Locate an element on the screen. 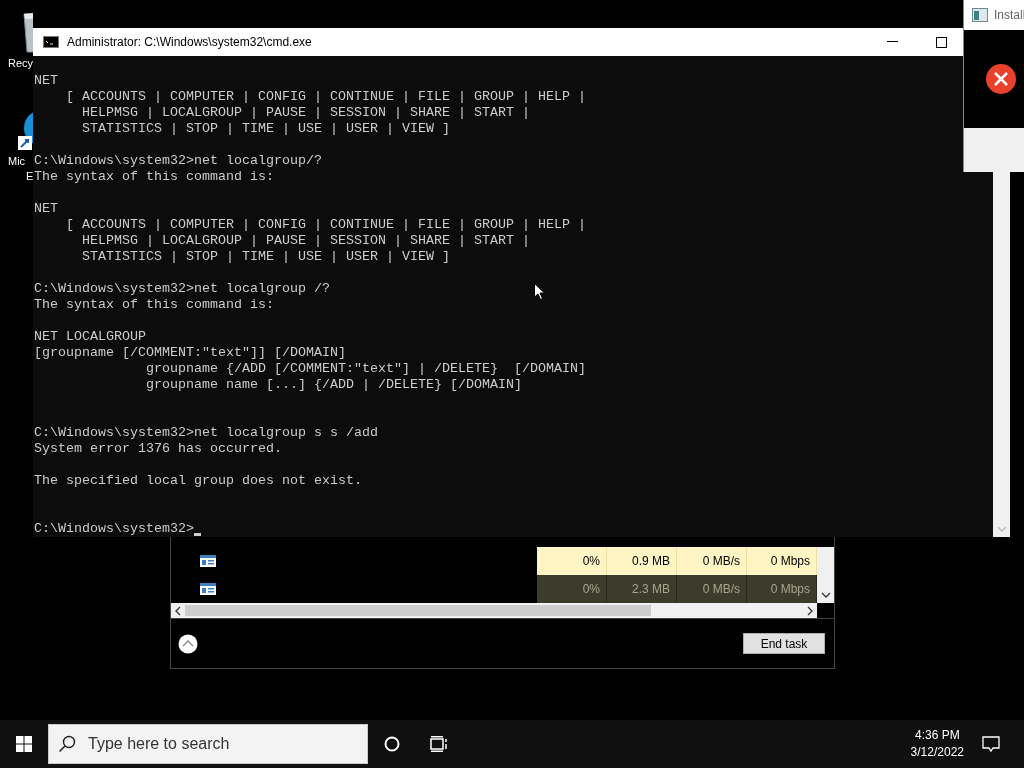 This screenshot has height=768, width=1024. end-task-button: End task is located at coordinates (784, 643).